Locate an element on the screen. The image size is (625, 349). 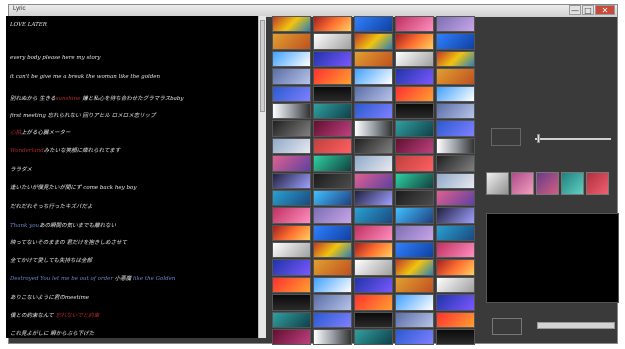
lyrics-scrollbar is located at coordinates (262, 177).